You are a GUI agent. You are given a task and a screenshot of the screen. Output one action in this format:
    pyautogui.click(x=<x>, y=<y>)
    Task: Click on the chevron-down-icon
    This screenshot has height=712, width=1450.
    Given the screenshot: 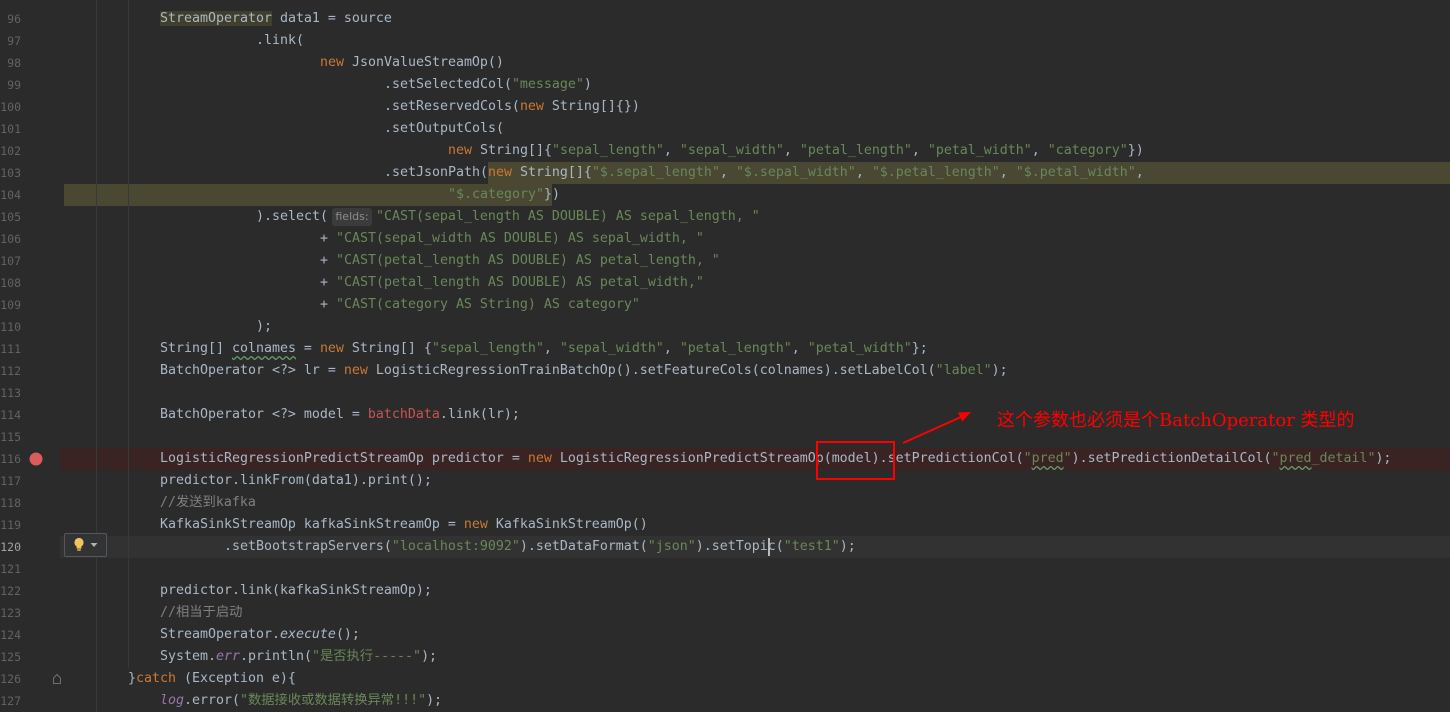 What is the action you would take?
    pyautogui.click(x=94, y=545)
    